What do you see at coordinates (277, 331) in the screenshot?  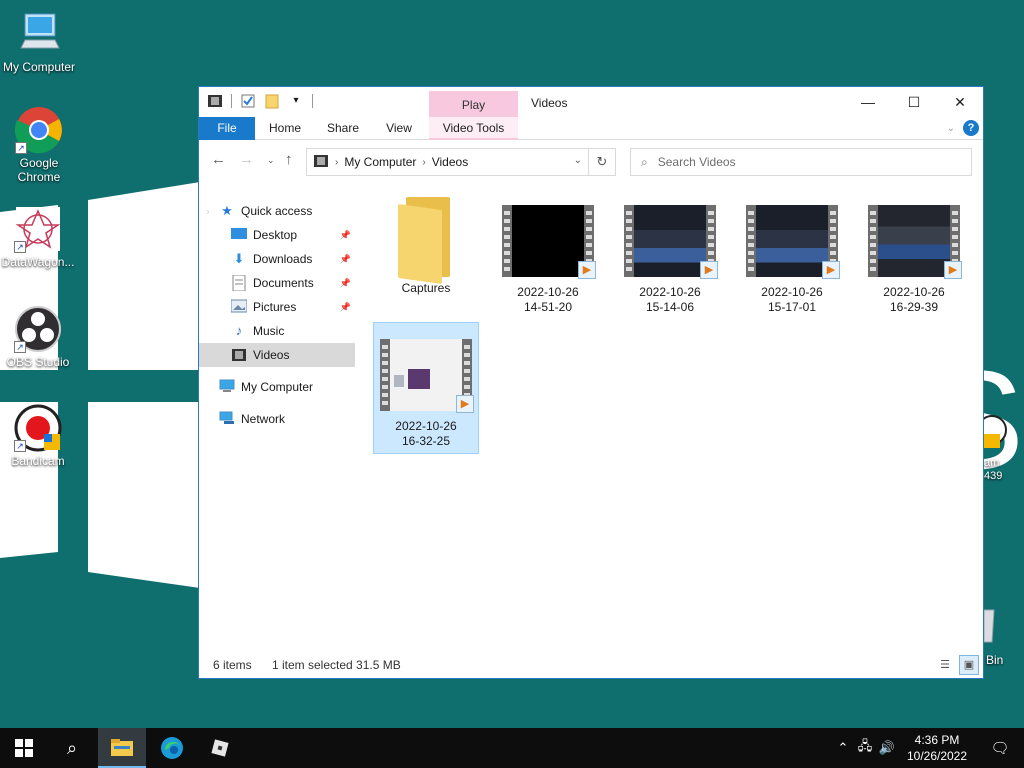 I see `nav-item-music: ♪ Music` at bounding box center [277, 331].